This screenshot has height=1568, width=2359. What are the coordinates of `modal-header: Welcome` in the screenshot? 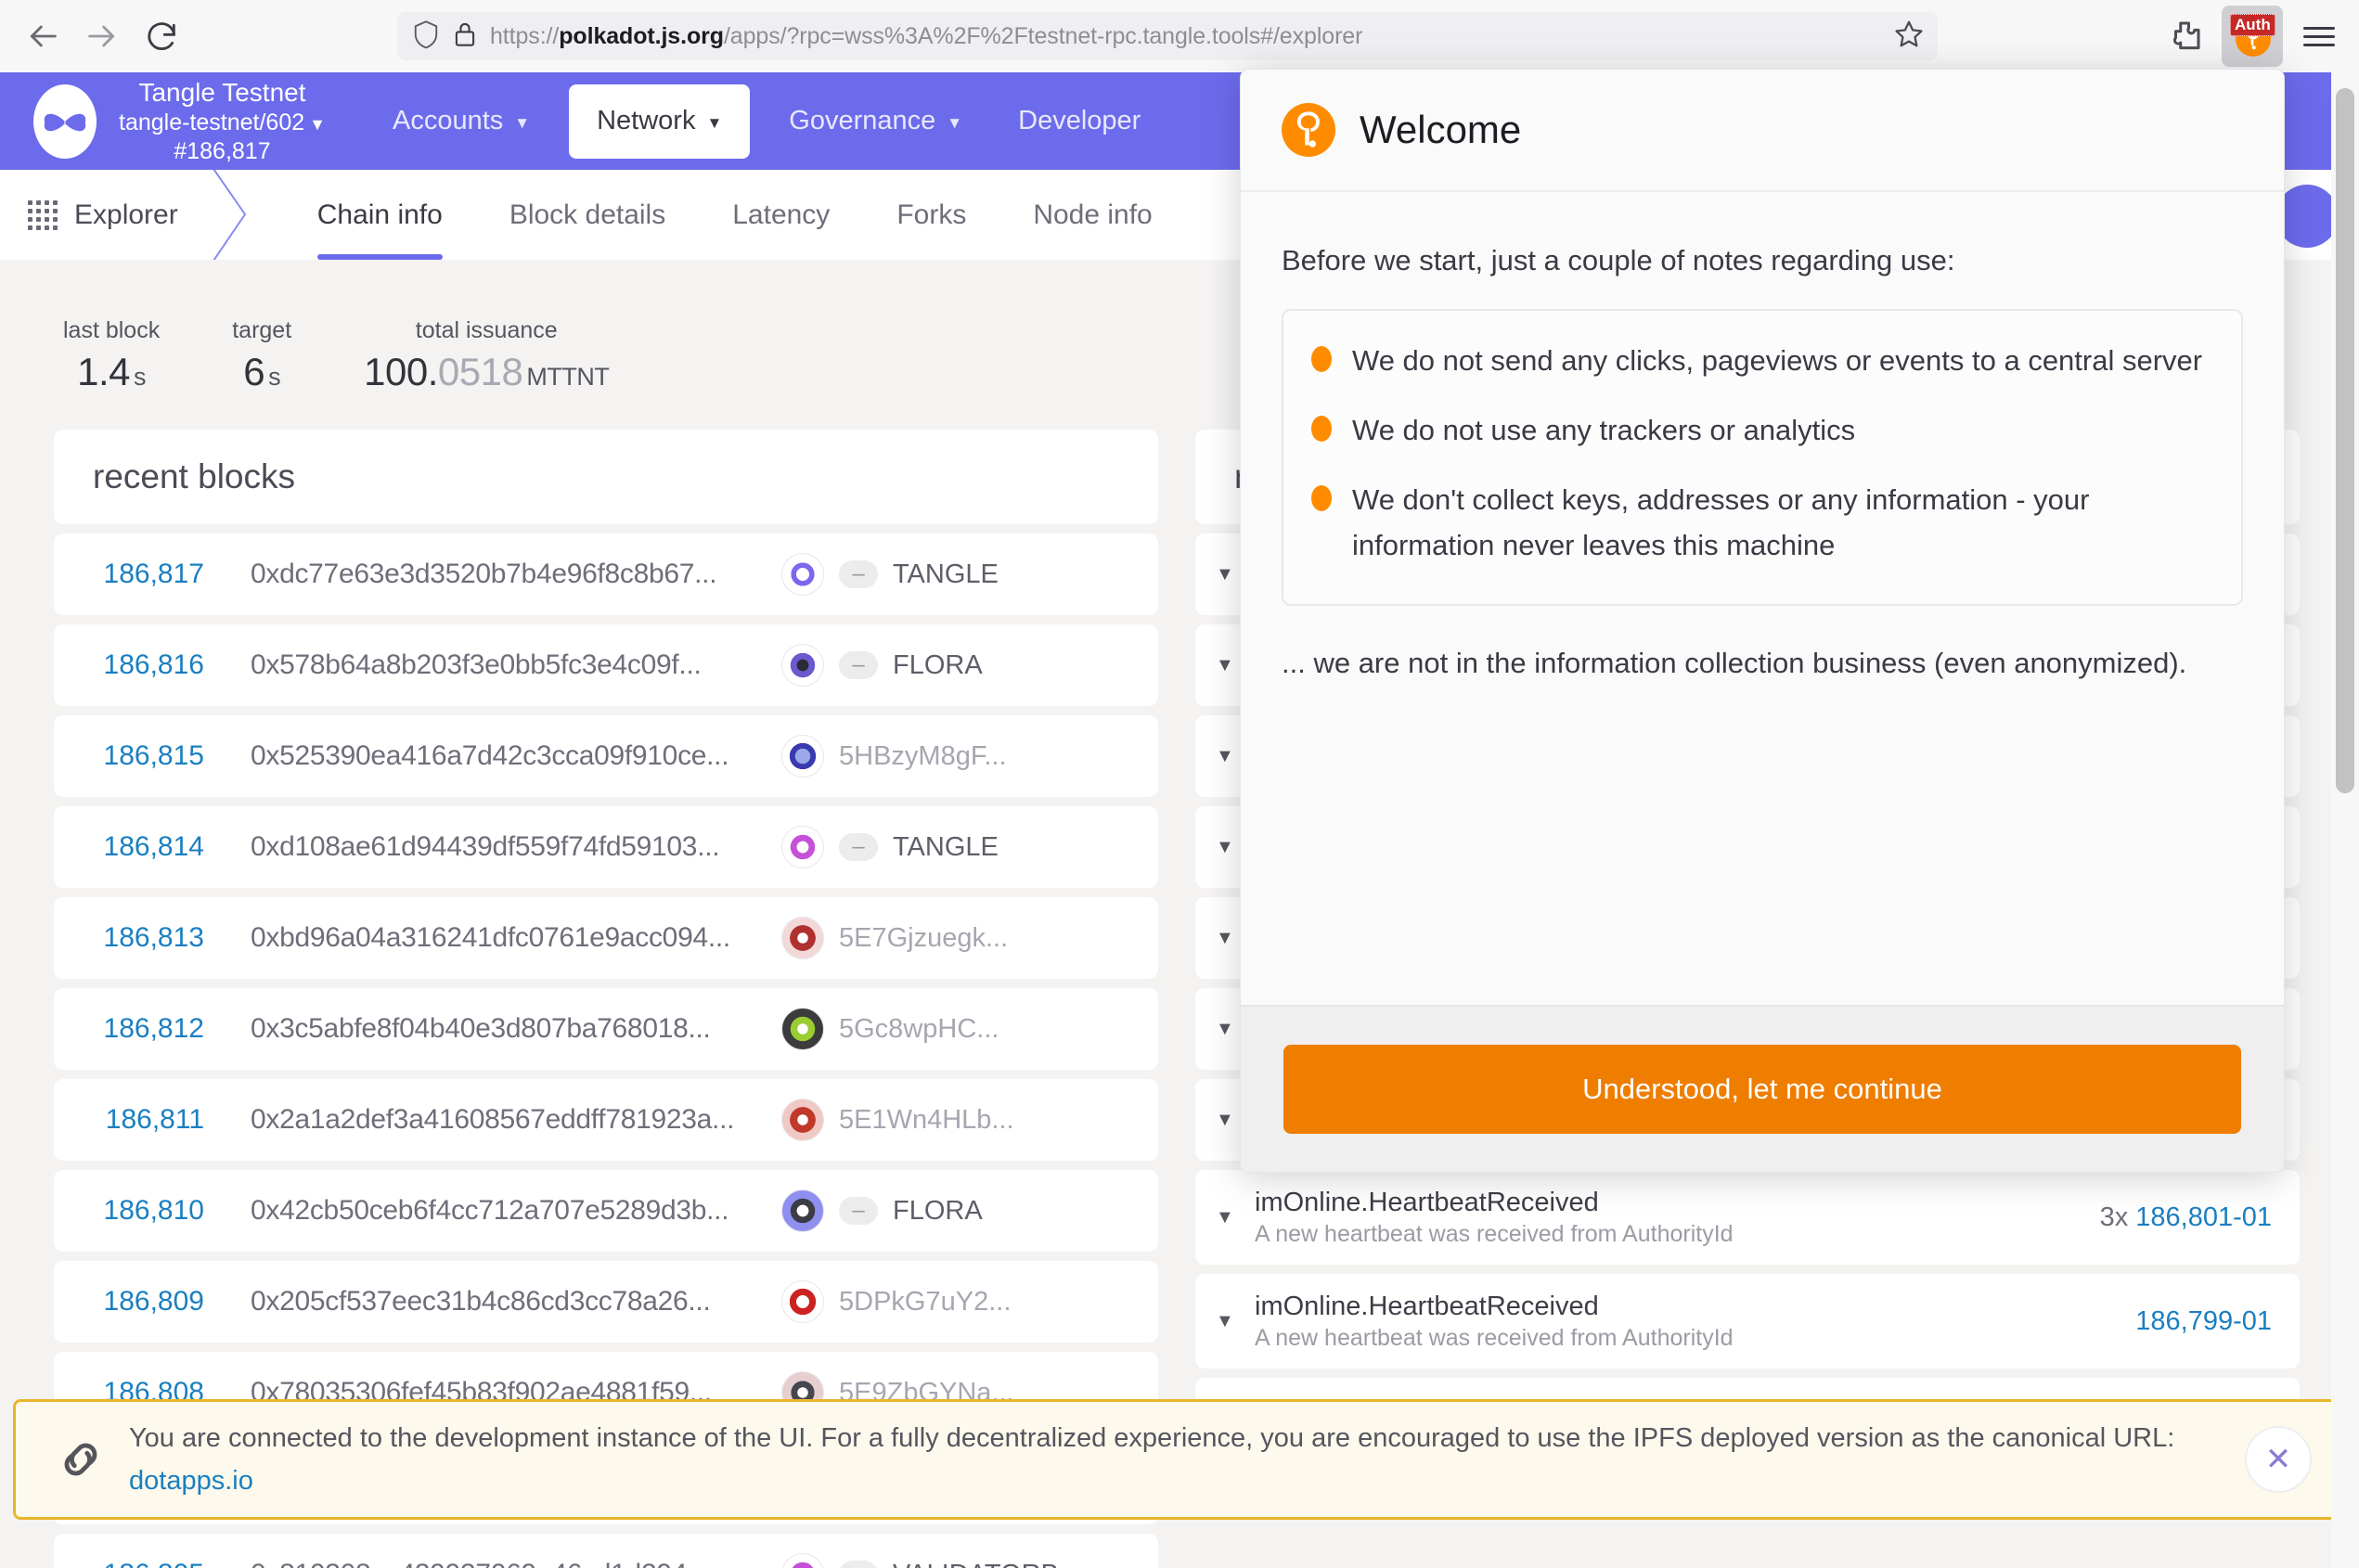 It's located at (1762, 131).